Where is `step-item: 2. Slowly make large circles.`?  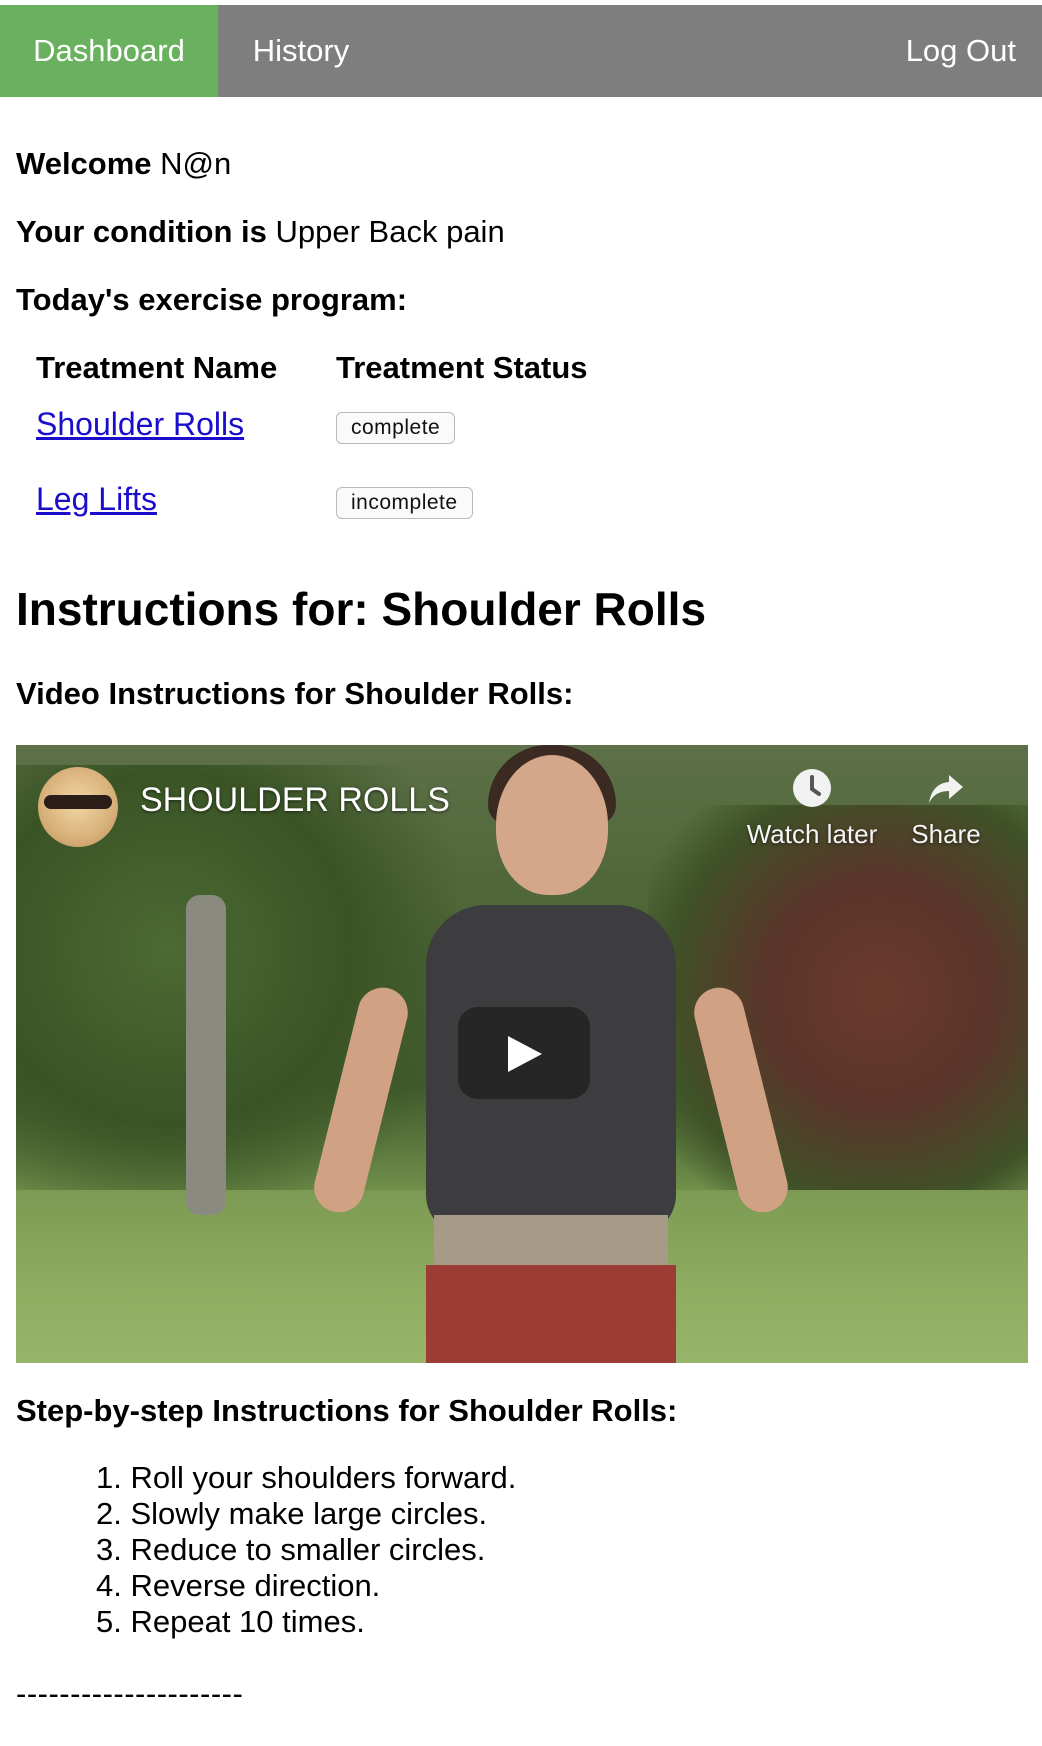
step-item: 2. Slowly make large circles. is located at coordinates (292, 1513).